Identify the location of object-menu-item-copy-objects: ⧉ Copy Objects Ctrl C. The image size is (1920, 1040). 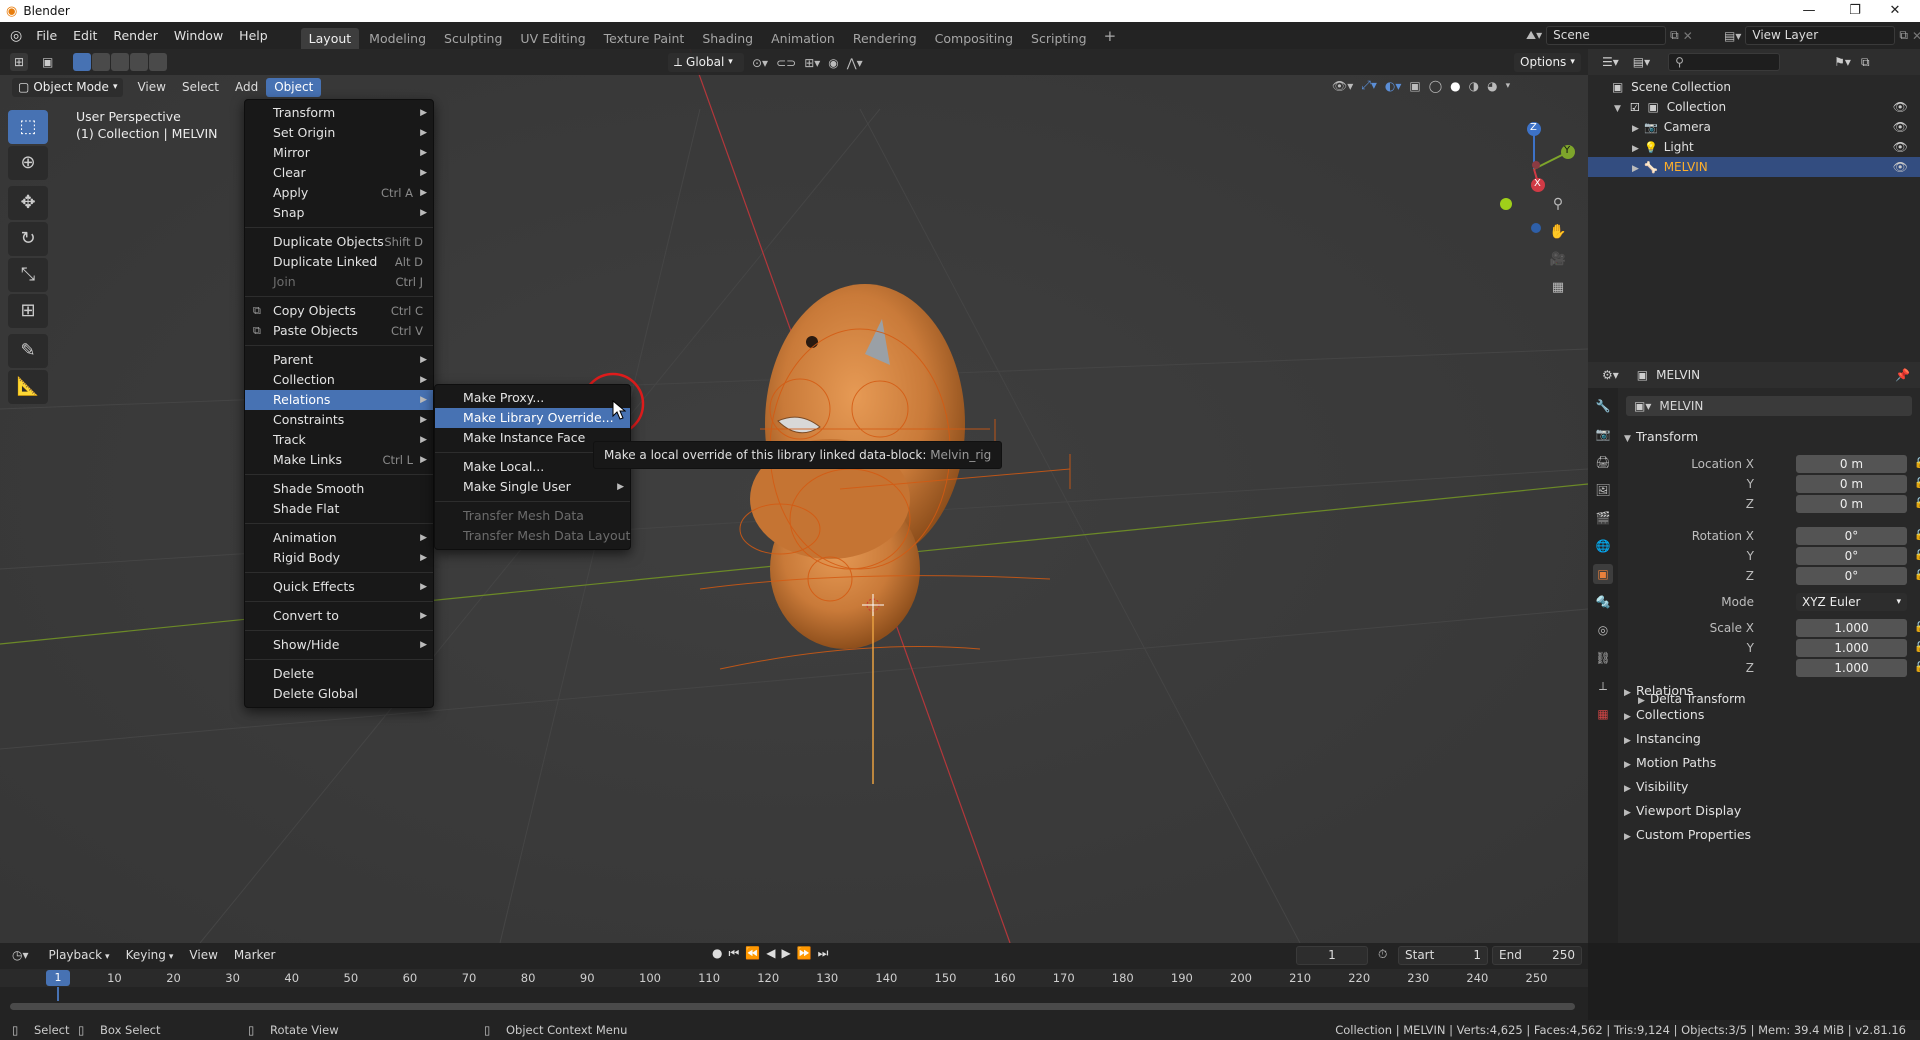
(339, 311).